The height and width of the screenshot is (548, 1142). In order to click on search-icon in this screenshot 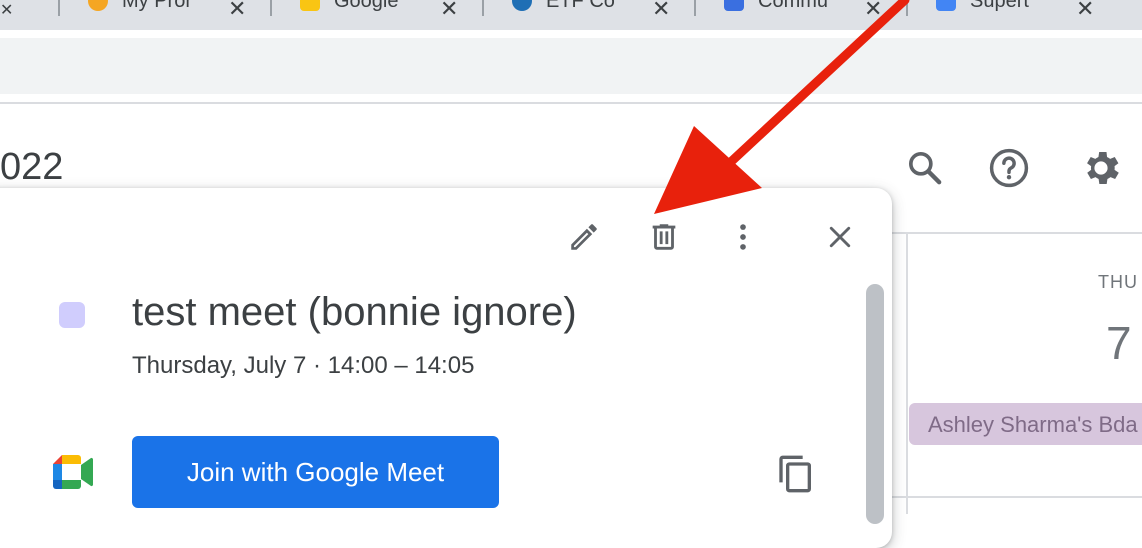, I will do `click(925, 168)`.